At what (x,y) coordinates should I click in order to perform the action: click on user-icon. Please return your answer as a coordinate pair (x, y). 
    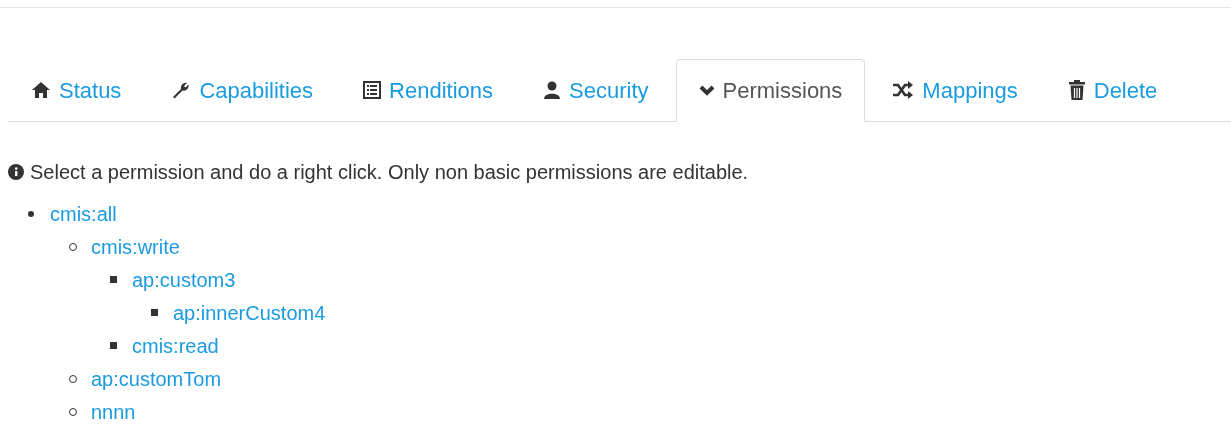
    Looking at the image, I should click on (552, 90).